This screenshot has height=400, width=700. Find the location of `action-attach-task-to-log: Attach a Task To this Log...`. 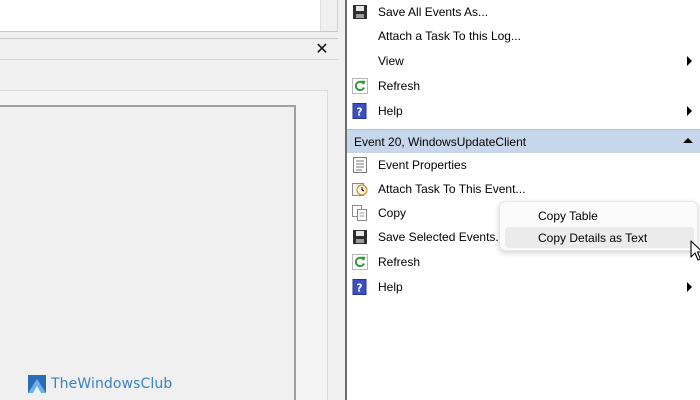

action-attach-task-to-log: Attach a Task To this Log... is located at coordinates (523, 36).